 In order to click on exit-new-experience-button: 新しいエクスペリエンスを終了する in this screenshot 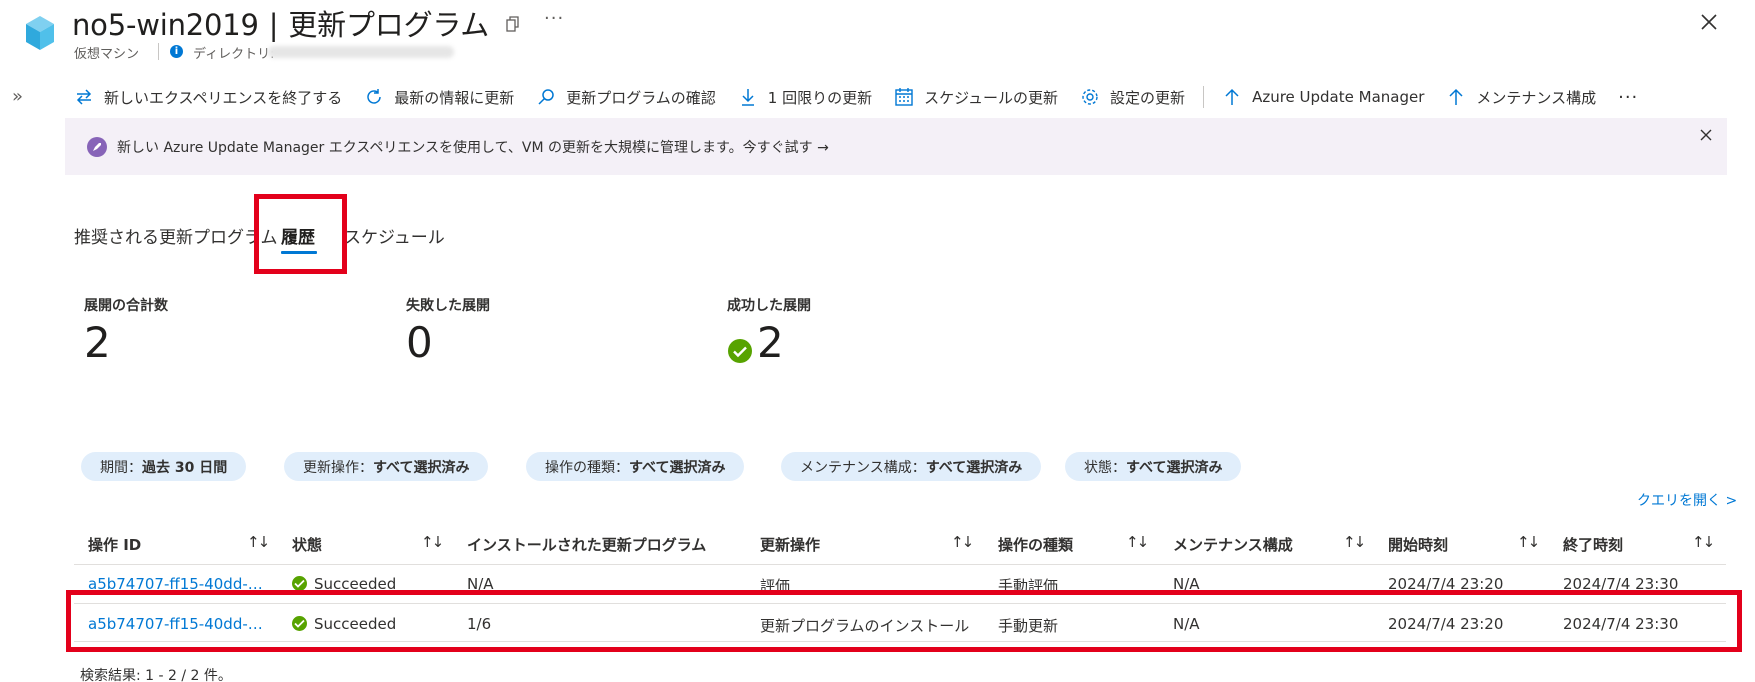, I will do `click(208, 97)`.